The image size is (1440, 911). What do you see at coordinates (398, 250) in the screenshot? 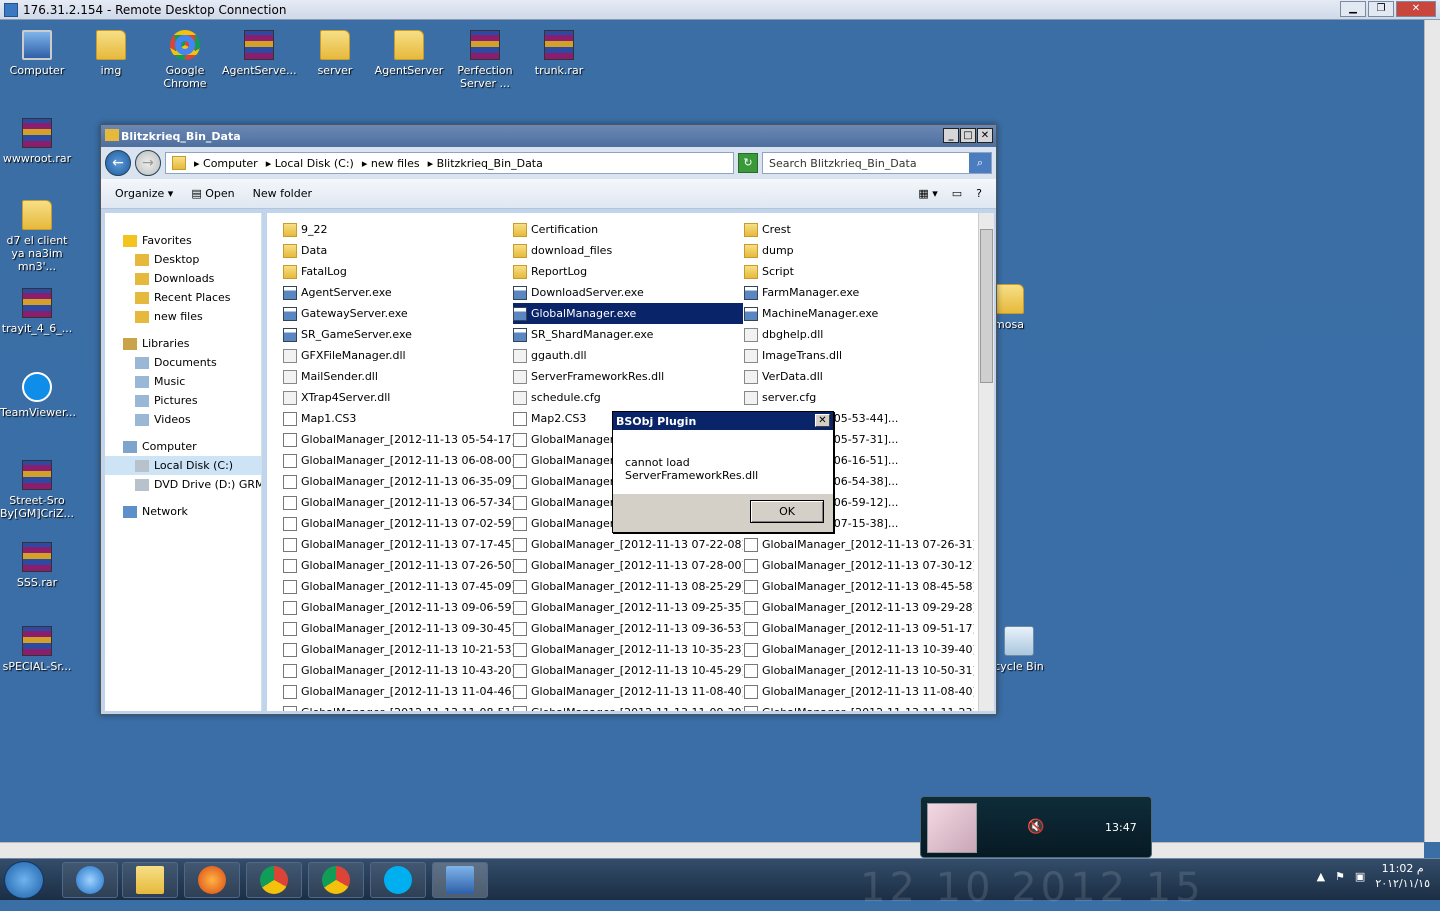
I see `file-item: Data` at bounding box center [398, 250].